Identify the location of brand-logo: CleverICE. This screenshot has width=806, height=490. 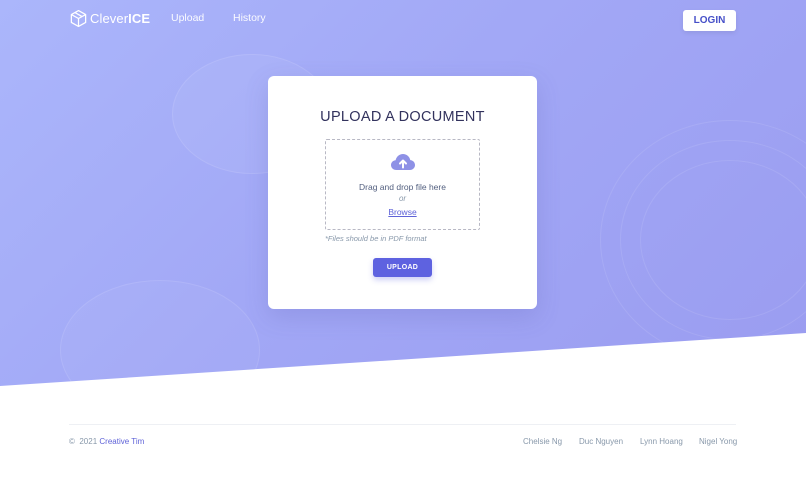
(109, 18).